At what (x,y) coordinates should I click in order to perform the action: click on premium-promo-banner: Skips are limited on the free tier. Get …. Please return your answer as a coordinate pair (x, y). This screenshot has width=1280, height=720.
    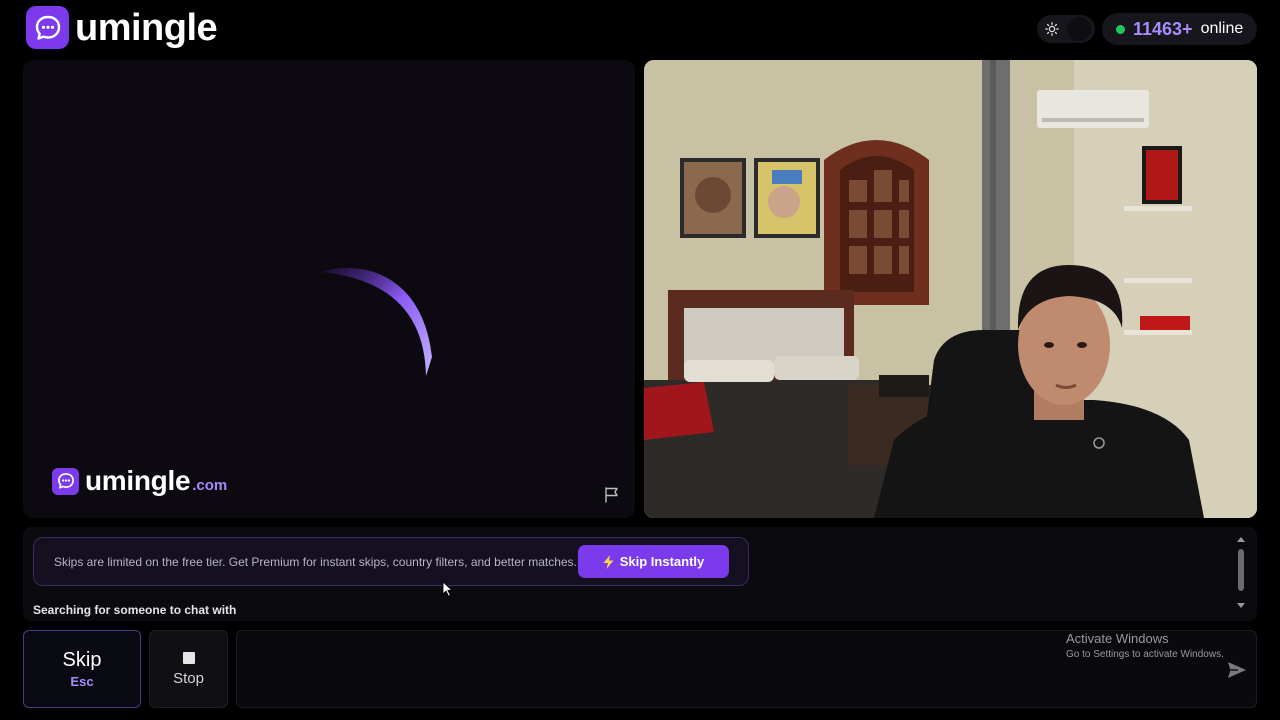
    Looking at the image, I should click on (391, 561).